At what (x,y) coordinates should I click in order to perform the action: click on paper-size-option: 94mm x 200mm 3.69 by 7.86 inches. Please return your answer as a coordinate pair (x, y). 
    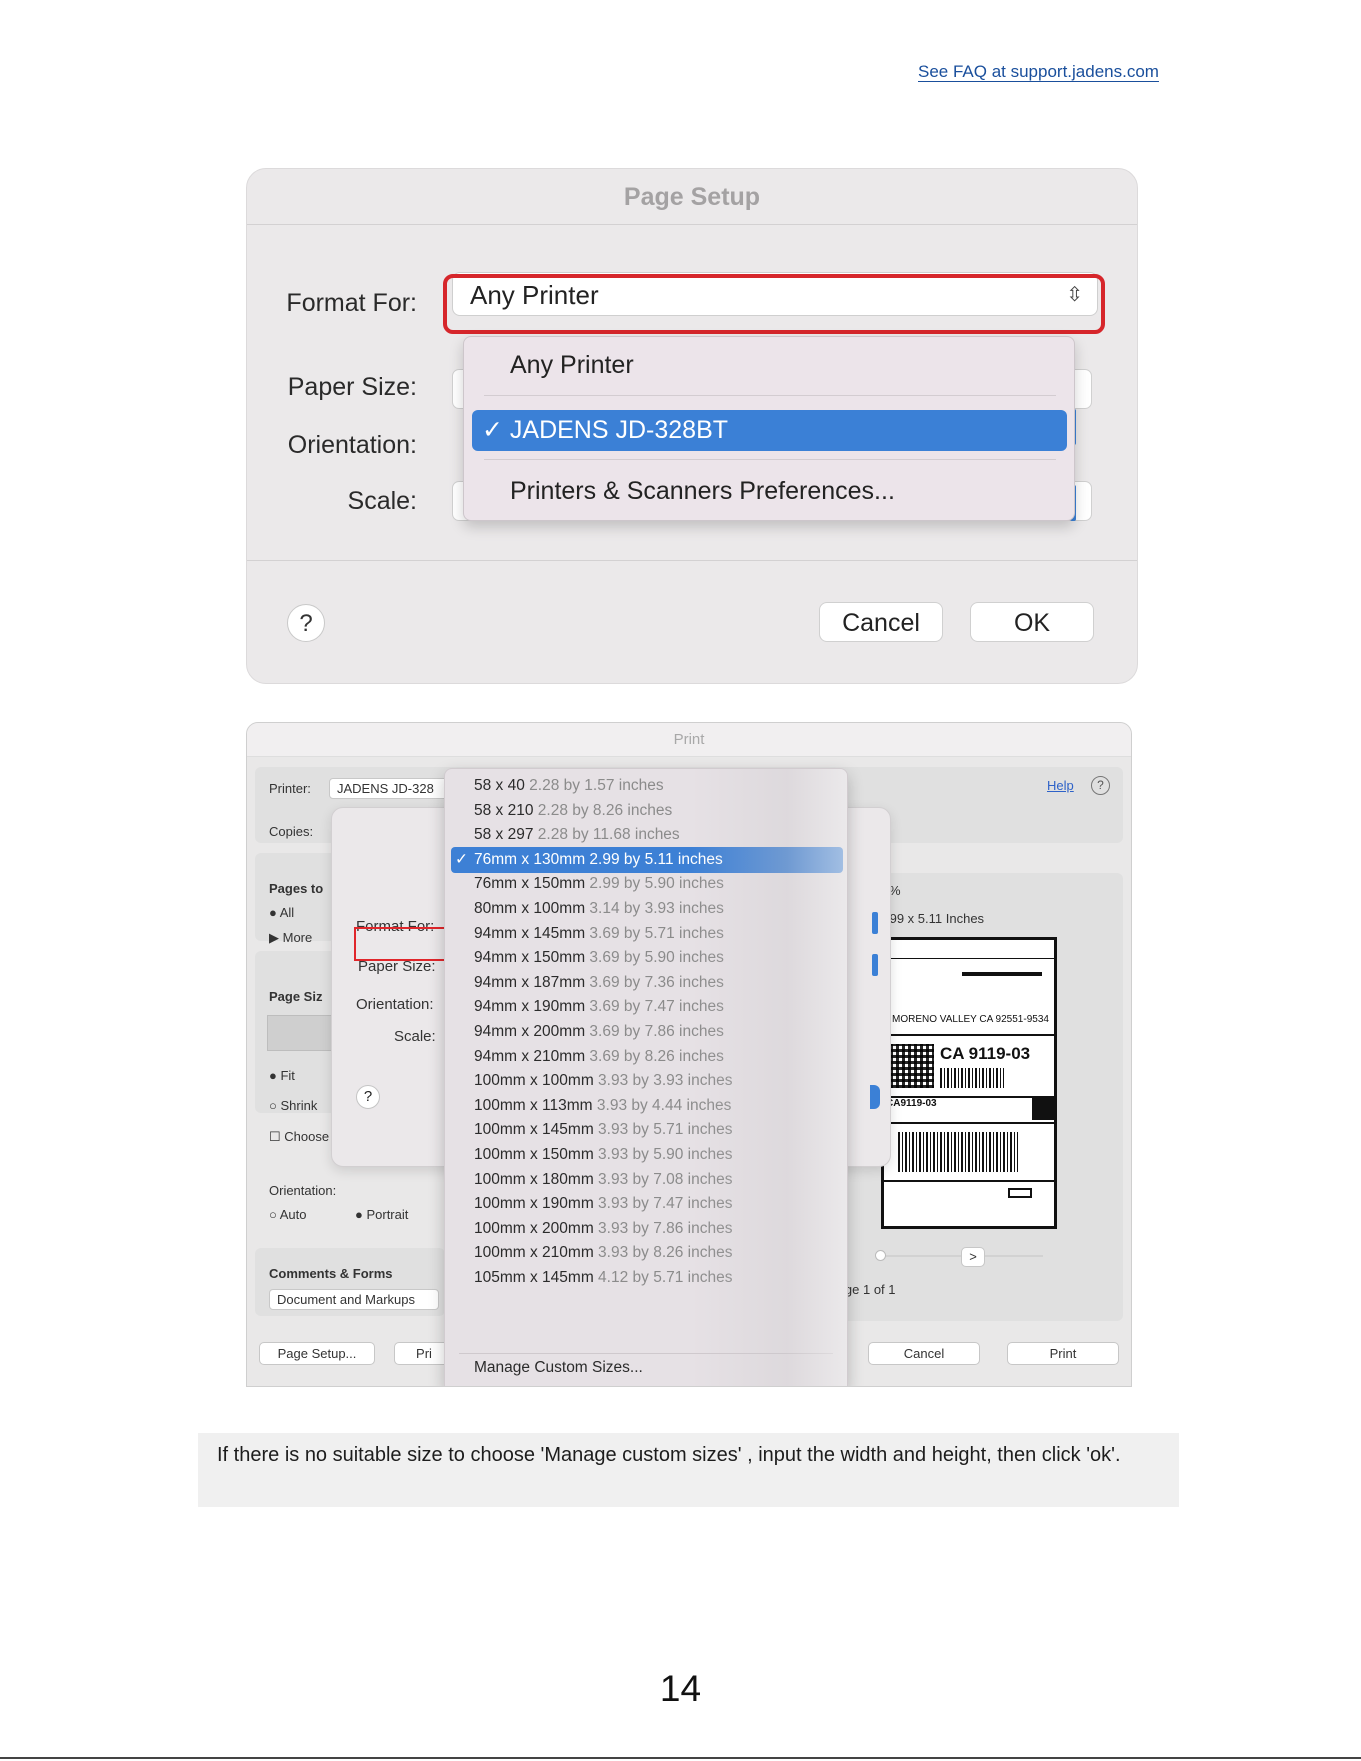
    Looking at the image, I should click on (599, 1032).